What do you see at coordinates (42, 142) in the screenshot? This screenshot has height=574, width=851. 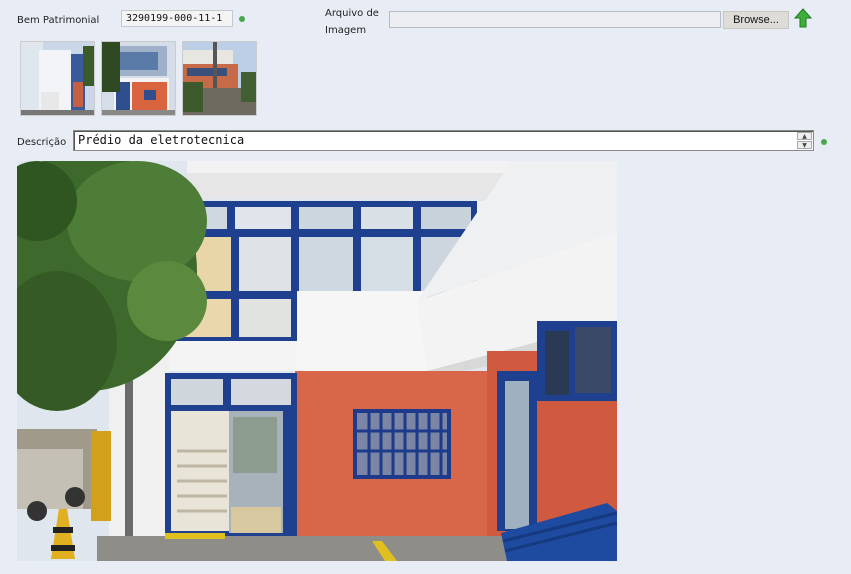 I see `descricao-label: Descrição` at bounding box center [42, 142].